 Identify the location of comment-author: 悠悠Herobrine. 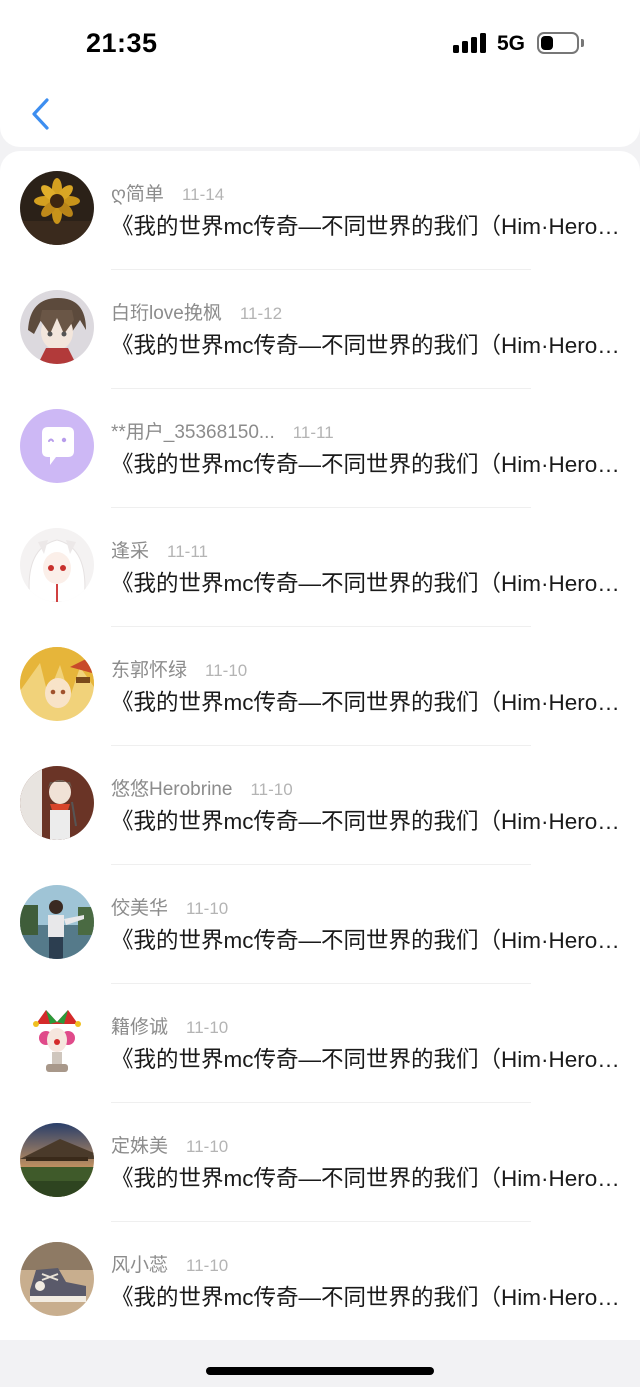
(171, 787).